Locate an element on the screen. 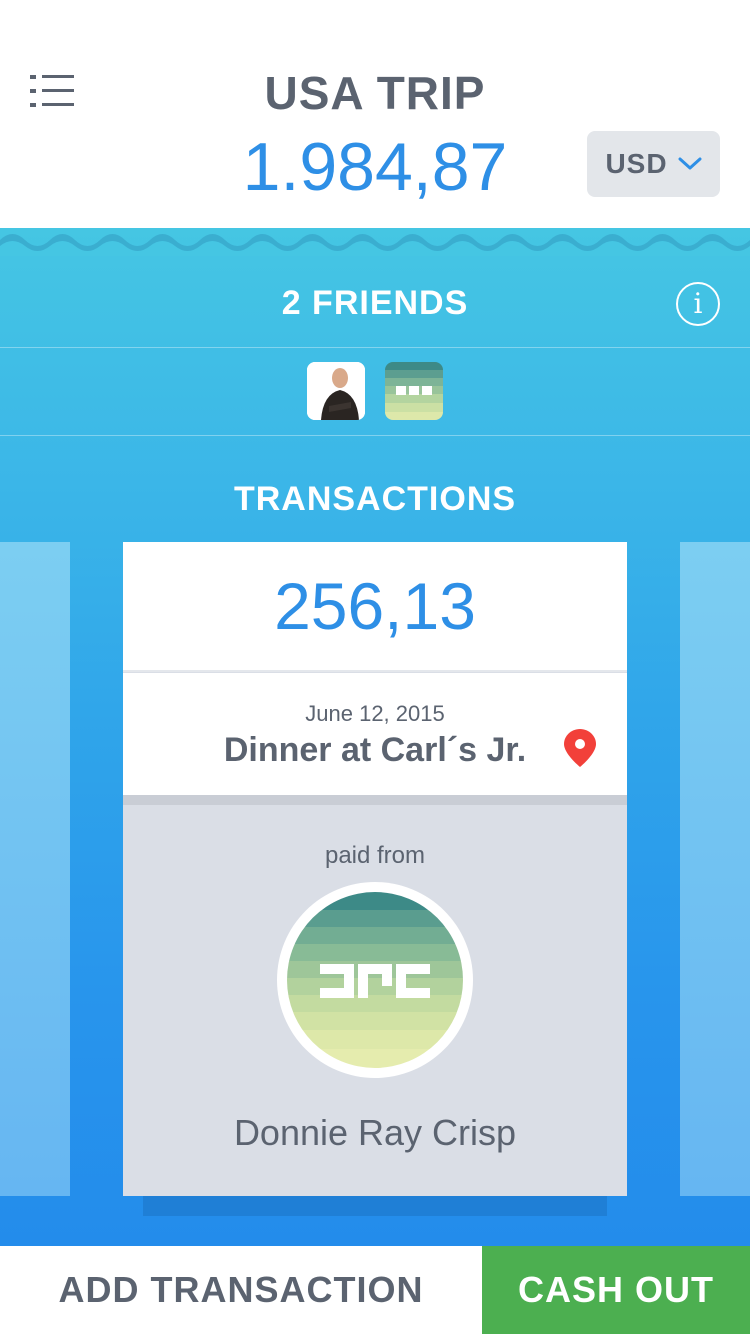  currency-label: USD is located at coordinates (636, 163).